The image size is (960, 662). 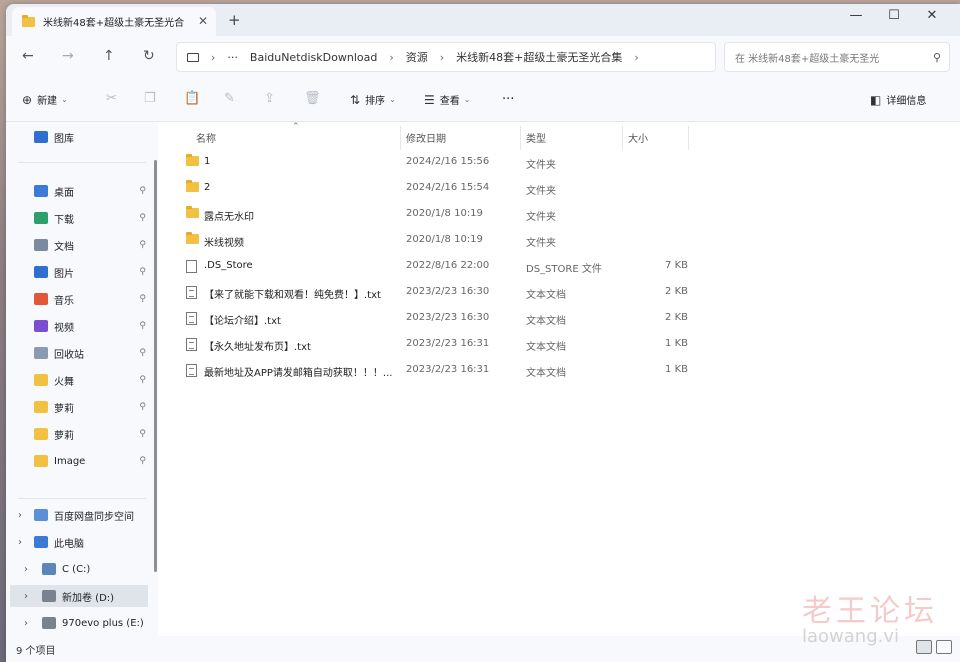 I want to click on rename-icon: ✎, so click(x=229, y=98).